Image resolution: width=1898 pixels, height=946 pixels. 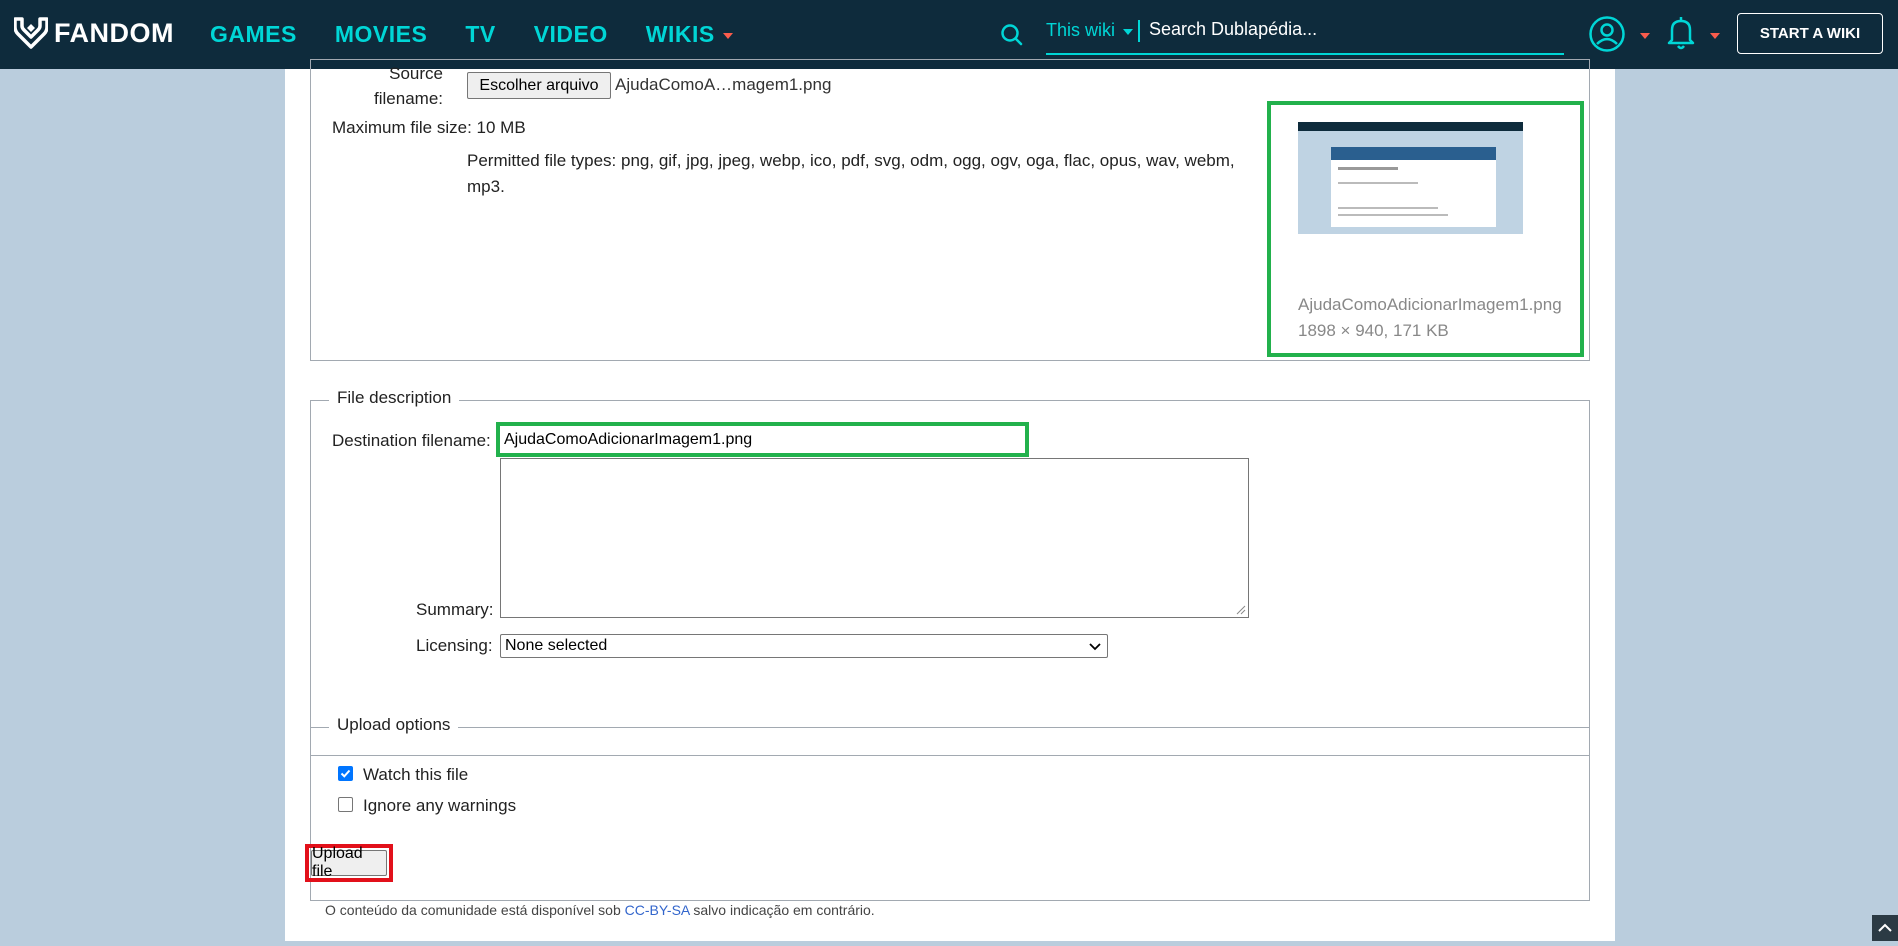 I want to click on footer-suffix: salvo indicação em contrário., so click(x=782, y=910).